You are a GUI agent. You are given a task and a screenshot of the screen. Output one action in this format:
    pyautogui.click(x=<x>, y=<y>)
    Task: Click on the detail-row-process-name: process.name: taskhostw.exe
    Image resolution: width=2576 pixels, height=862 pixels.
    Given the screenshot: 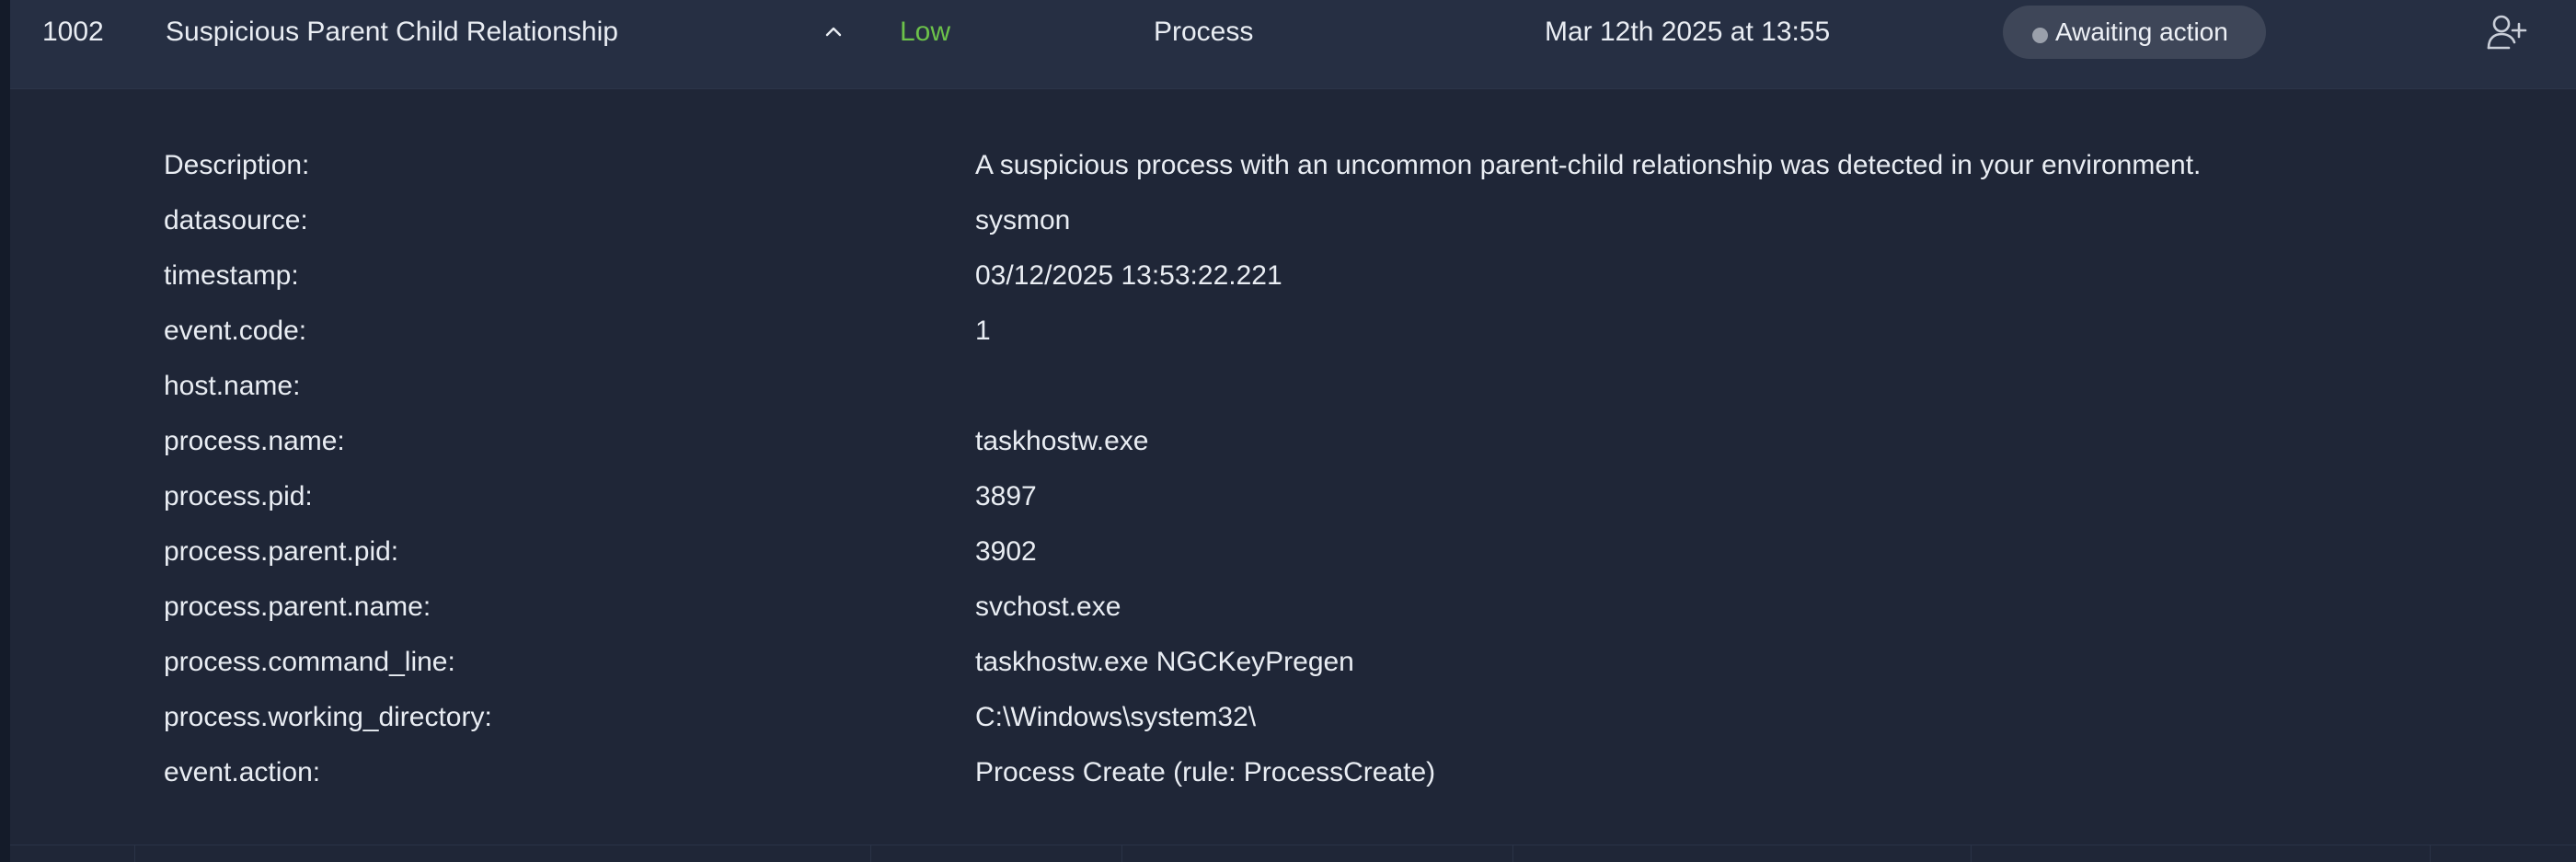 What is the action you would take?
    pyautogui.click(x=1293, y=442)
    